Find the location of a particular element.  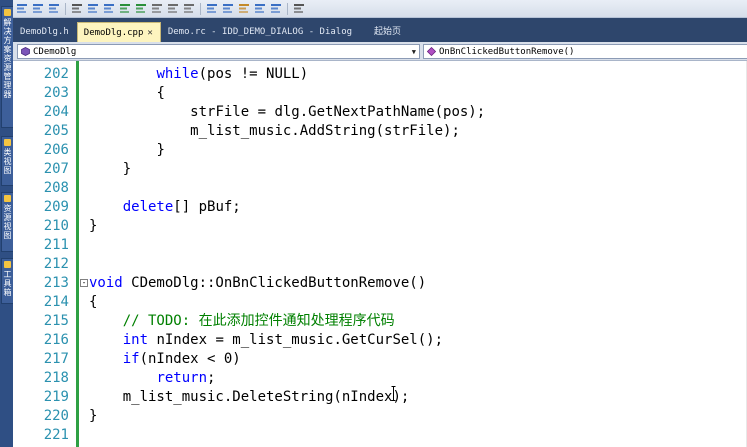

tab-label: DemoDlg.cpp is located at coordinates (113, 32).